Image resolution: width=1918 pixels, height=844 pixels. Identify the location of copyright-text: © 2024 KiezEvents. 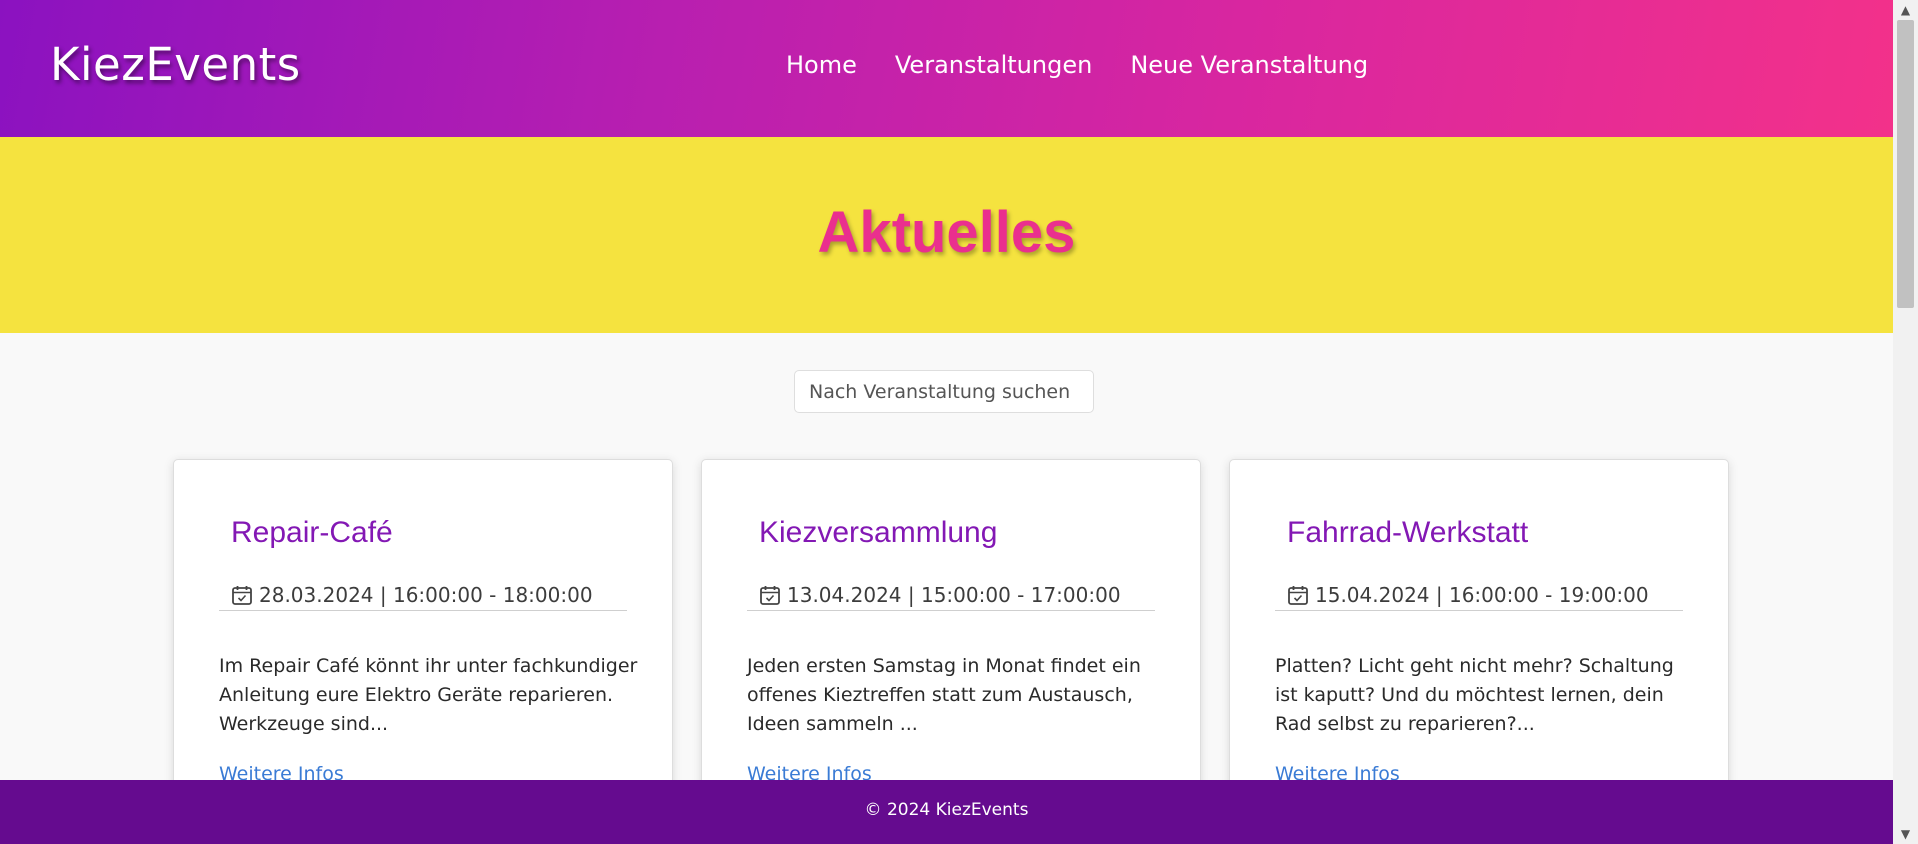
(946, 810).